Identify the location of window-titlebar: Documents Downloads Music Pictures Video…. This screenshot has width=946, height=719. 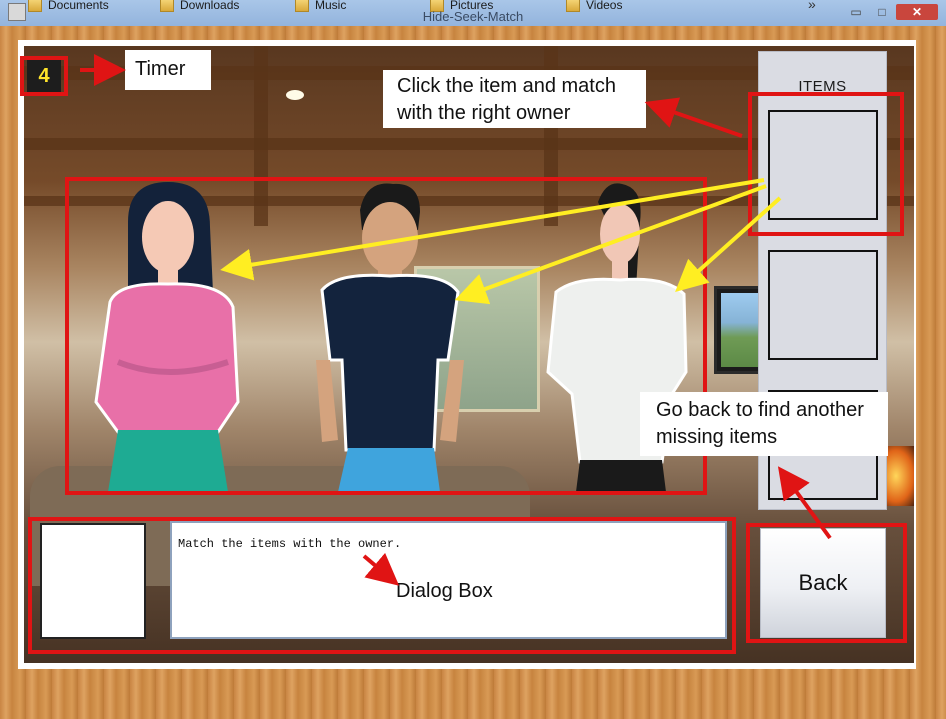
(473, 13).